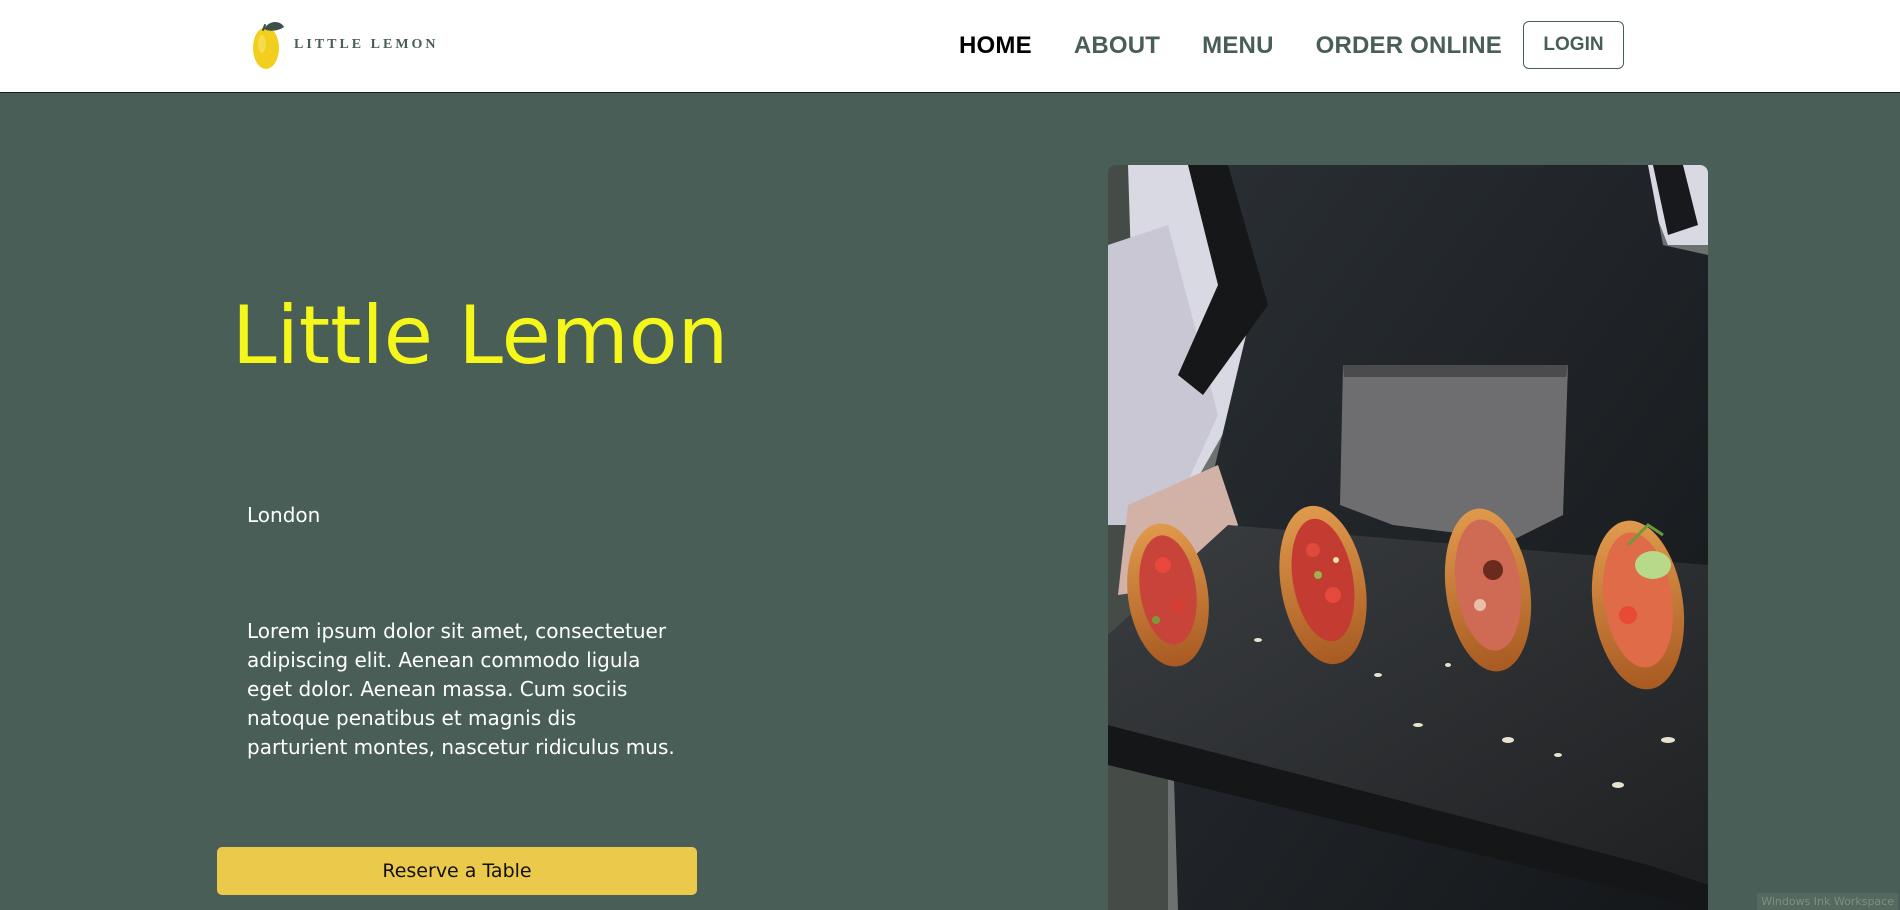  What do you see at coordinates (284, 515) in the screenshot?
I see `hero-city: London` at bounding box center [284, 515].